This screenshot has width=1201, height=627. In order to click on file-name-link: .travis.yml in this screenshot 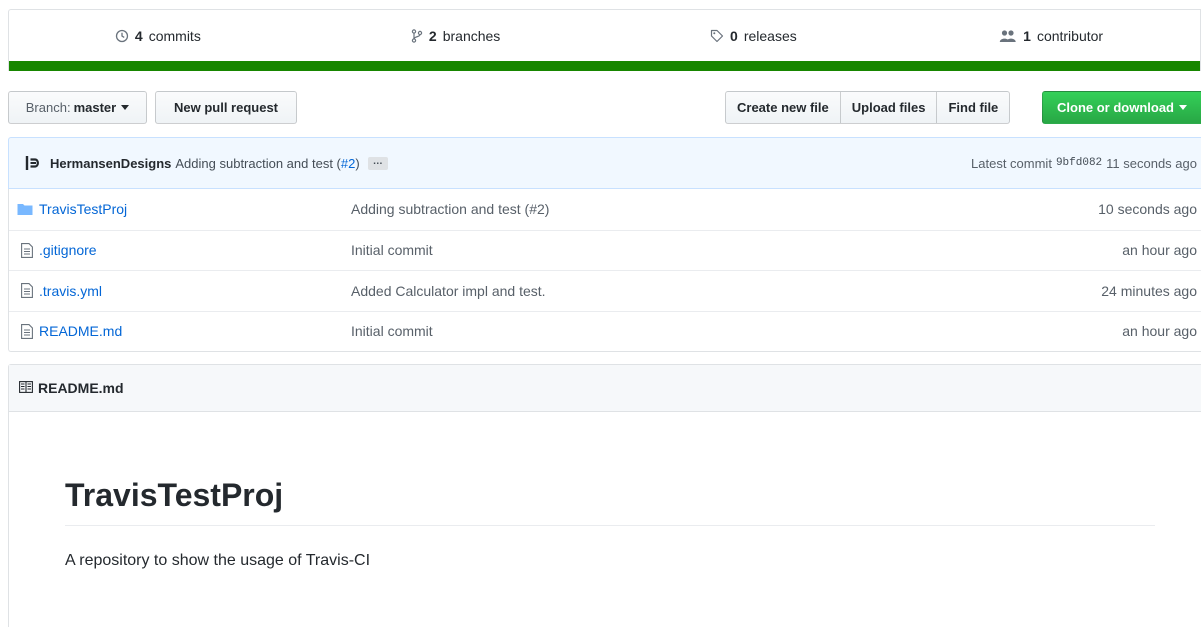, I will do `click(195, 291)`.